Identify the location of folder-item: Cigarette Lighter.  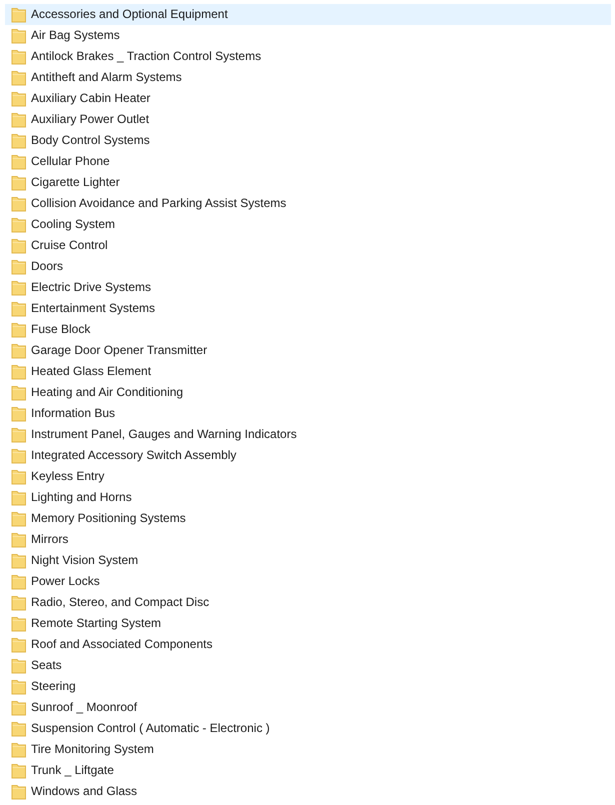
(308, 182).